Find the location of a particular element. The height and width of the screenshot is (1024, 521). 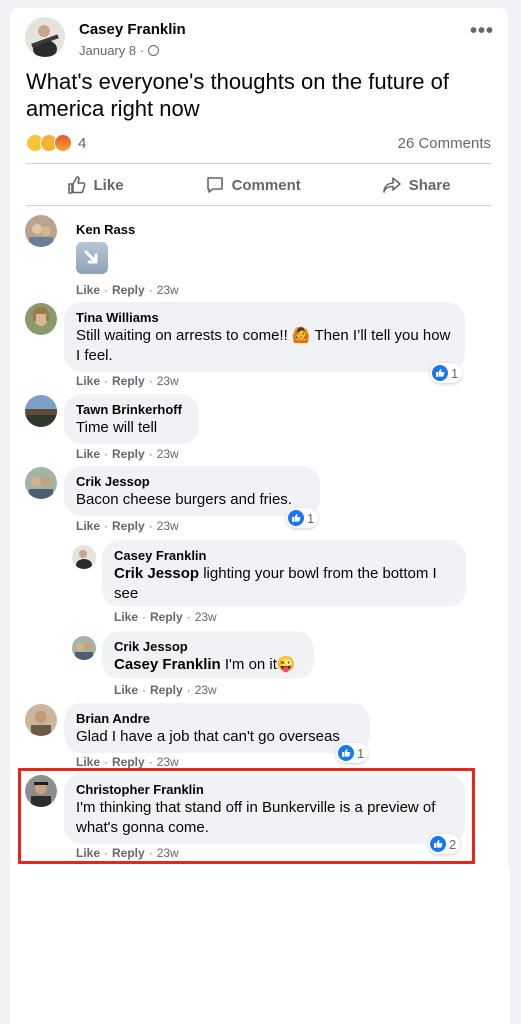

comment-bubble: Crik Jessop Casey Franklin I'm on it😜 is located at coordinates (208, 655).